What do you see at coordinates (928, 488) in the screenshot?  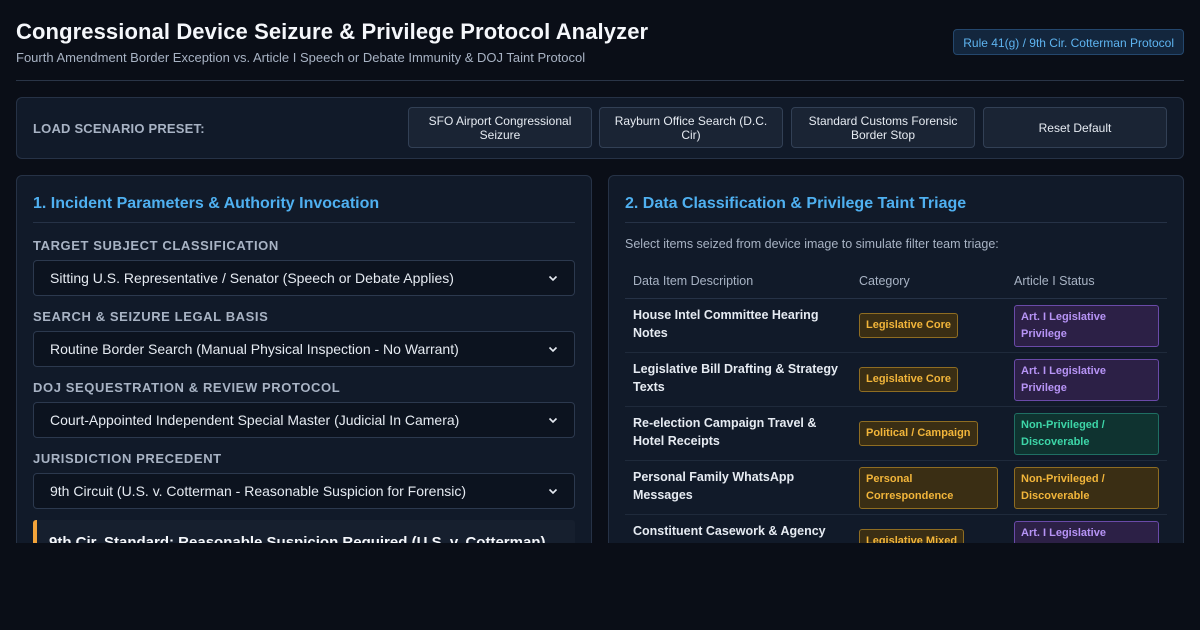 I see `category-badge: Personal Correspondence` at bounding box center [928, 488].